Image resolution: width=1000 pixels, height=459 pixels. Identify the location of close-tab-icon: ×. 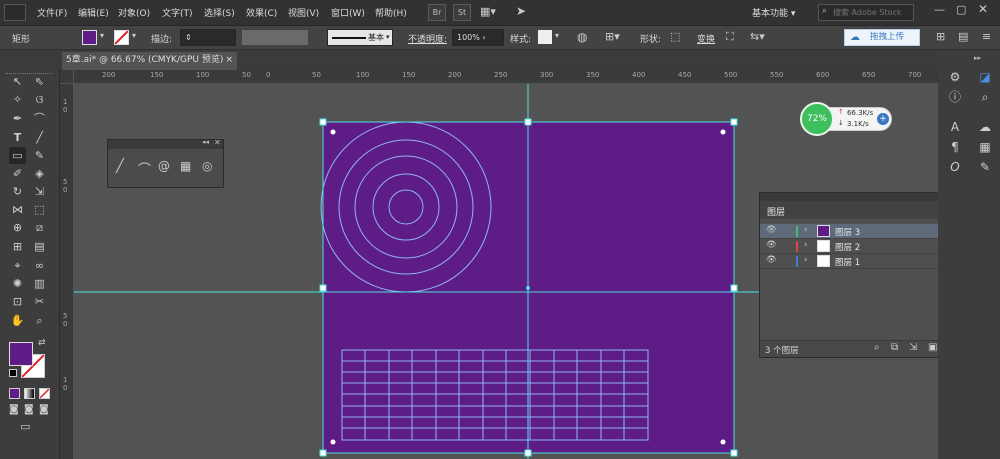
(229, 60).